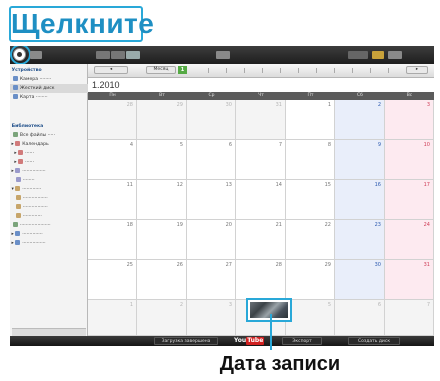 This screenshot has width=440, height=381. I want to click on sidebar-item: ·····················, so click(49, 225).